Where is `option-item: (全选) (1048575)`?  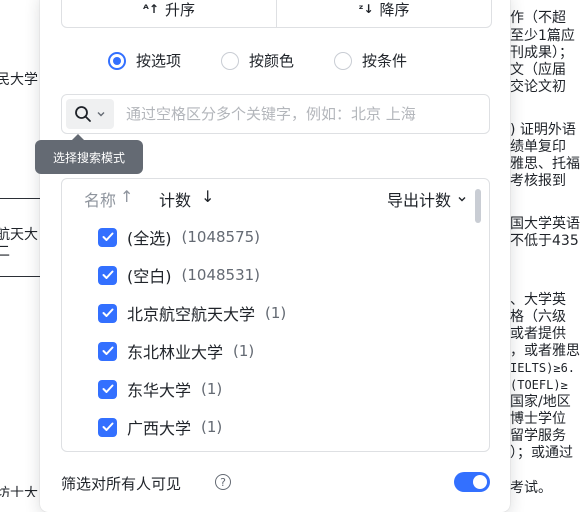 option-item: (全选) (1048575) is located at coordinates (179, 237).